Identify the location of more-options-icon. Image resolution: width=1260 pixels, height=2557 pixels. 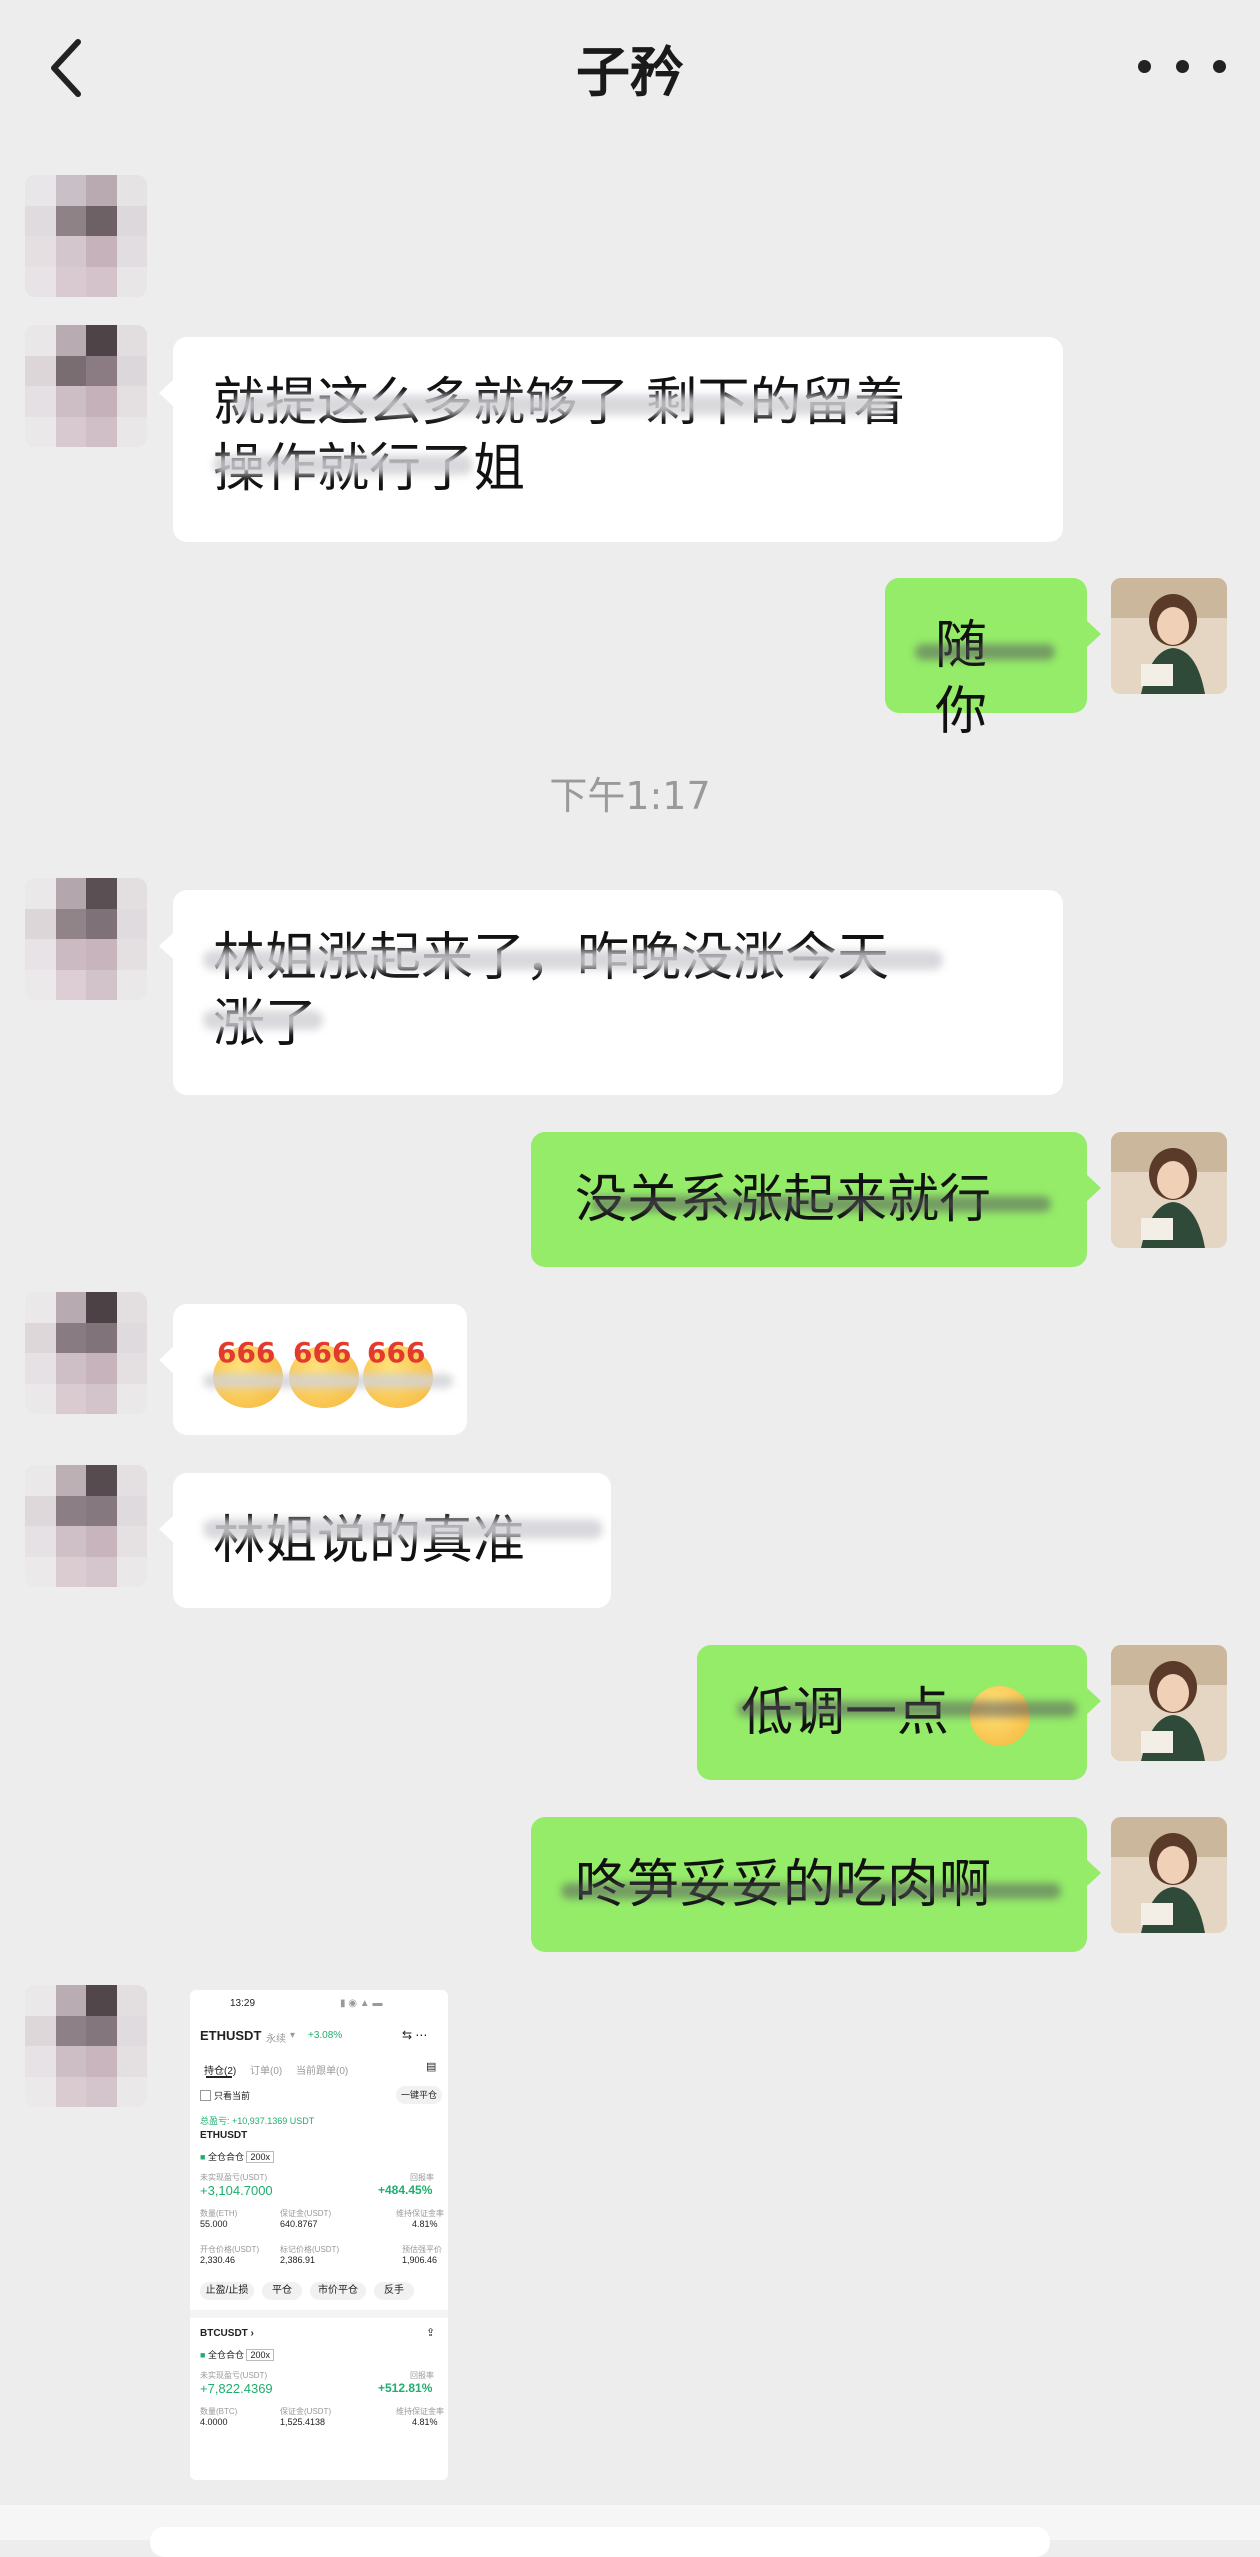
(1182, 66).